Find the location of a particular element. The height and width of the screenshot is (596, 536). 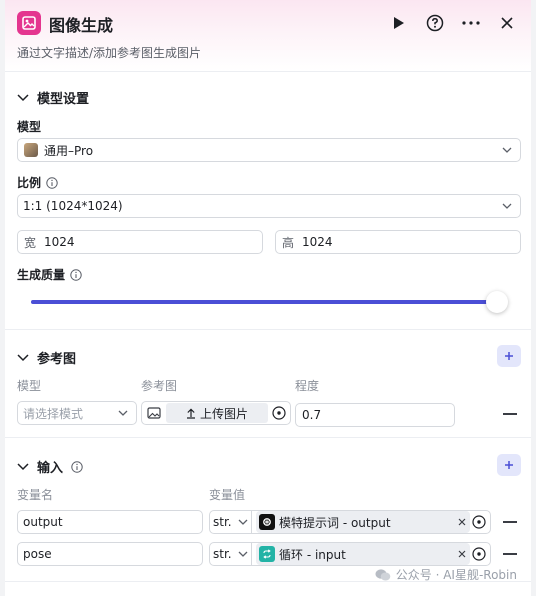

run-button is located at coordinates (399, 23).